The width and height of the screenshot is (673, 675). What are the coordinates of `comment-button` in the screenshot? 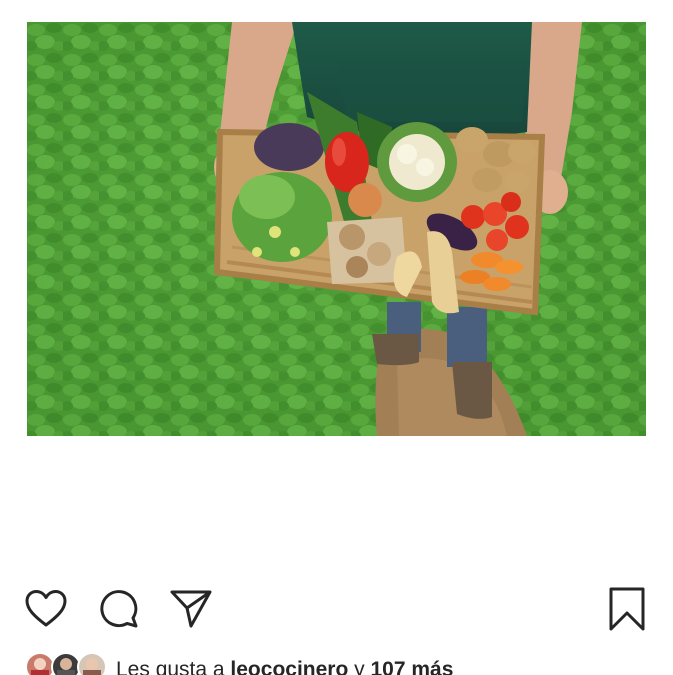 It's located at (119, 609).